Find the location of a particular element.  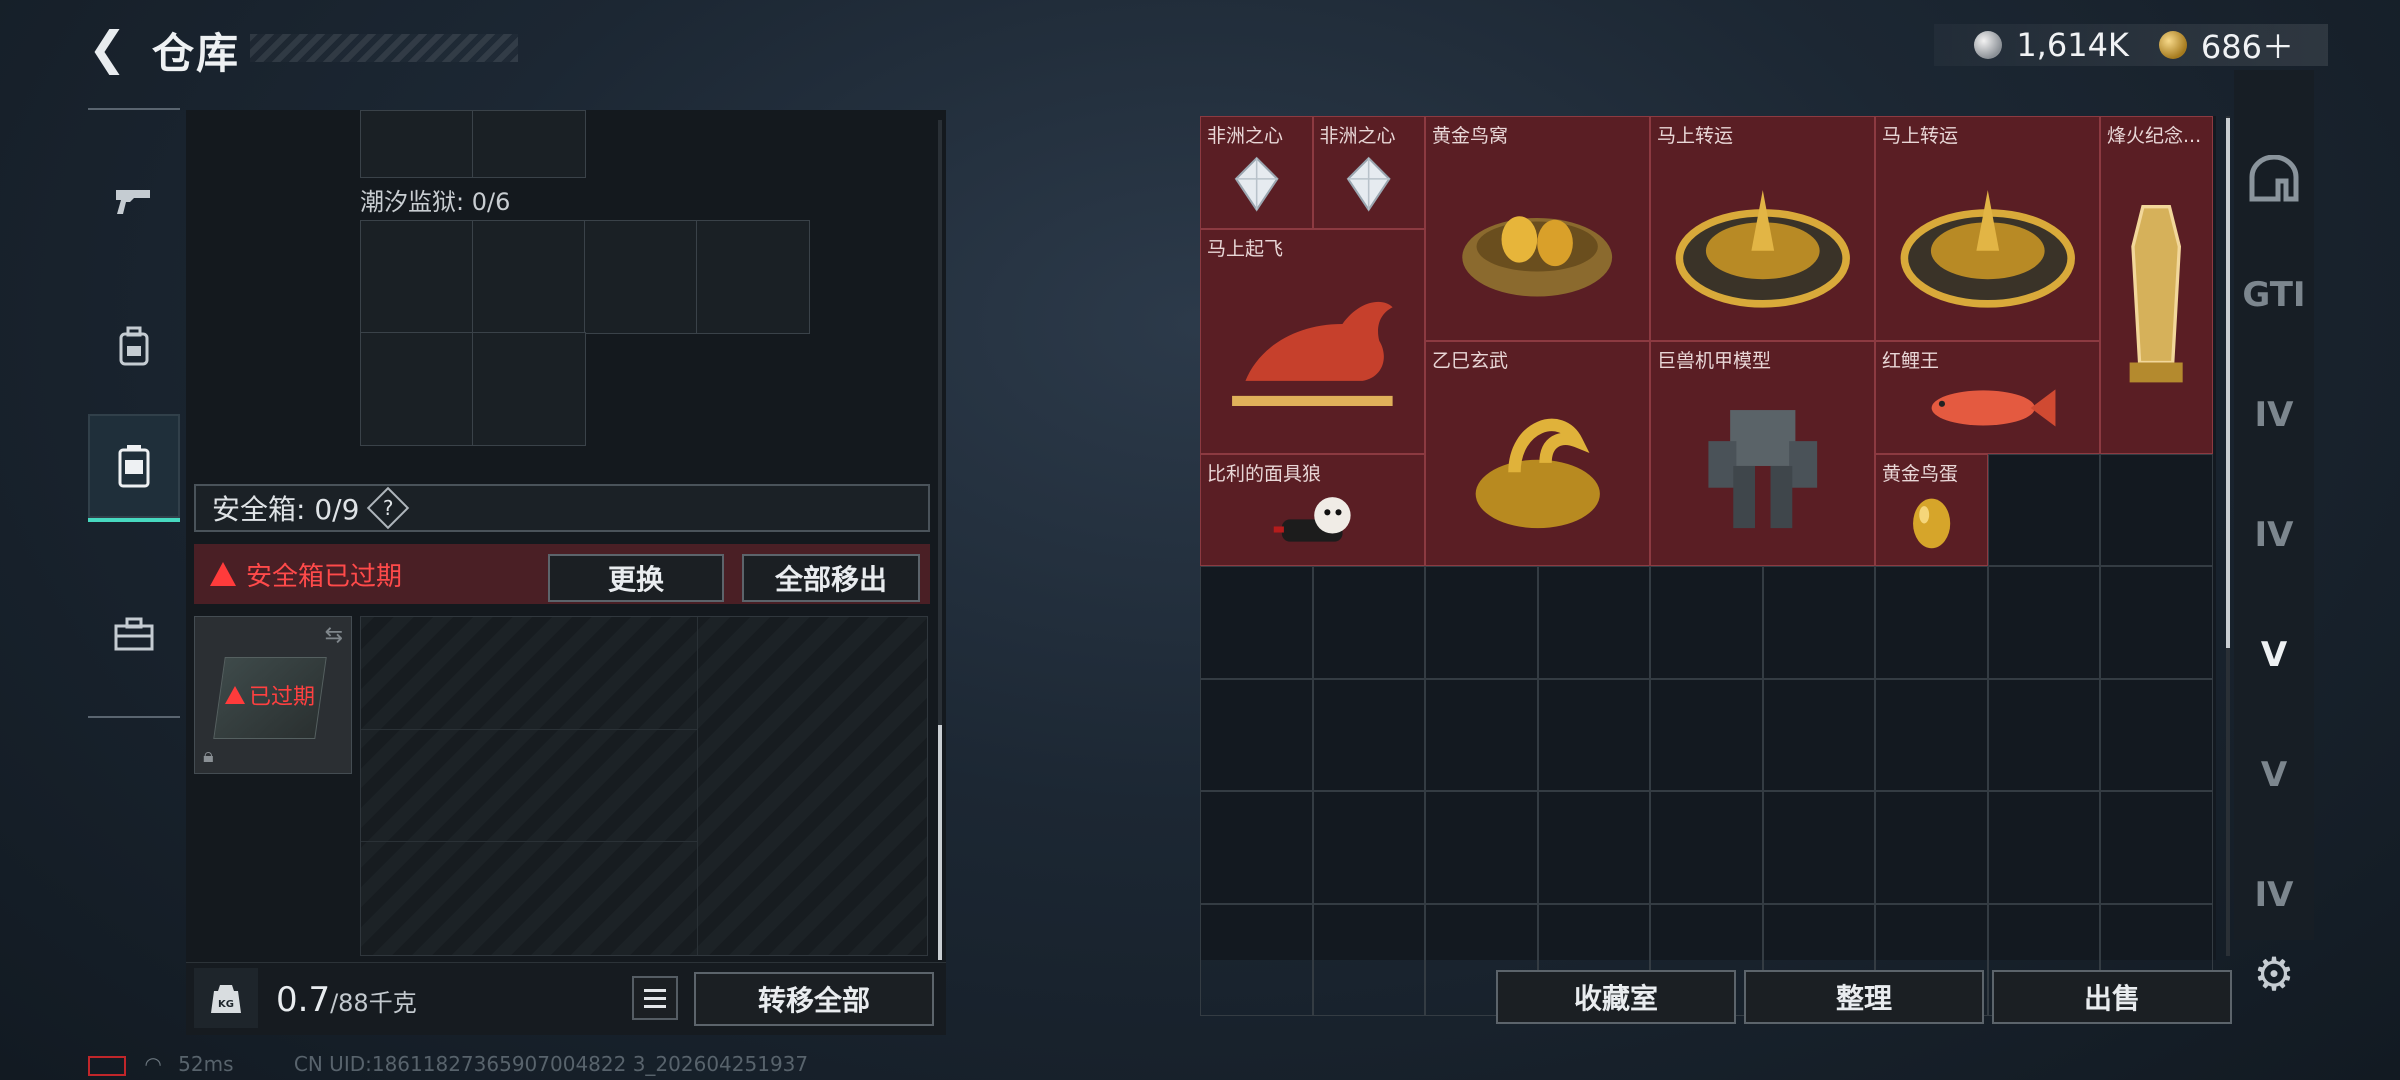

gun-icon is located at coordinates (133, 202).